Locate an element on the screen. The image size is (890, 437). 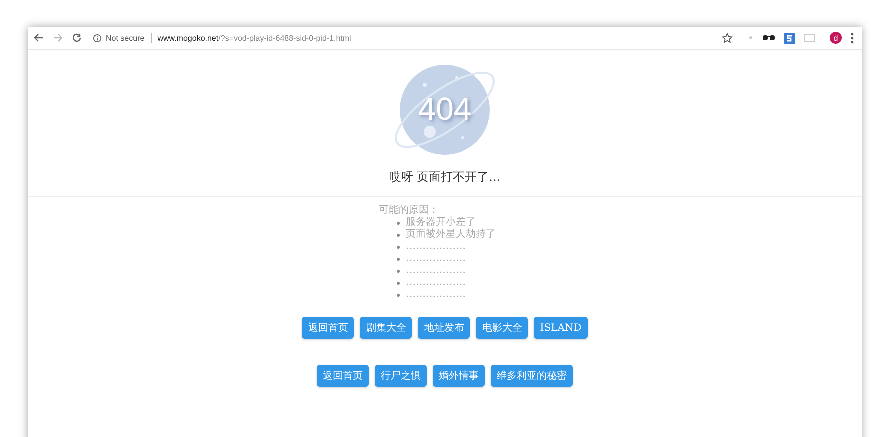
nav-button: 婚外情事 is located at coordinates (459, 376).